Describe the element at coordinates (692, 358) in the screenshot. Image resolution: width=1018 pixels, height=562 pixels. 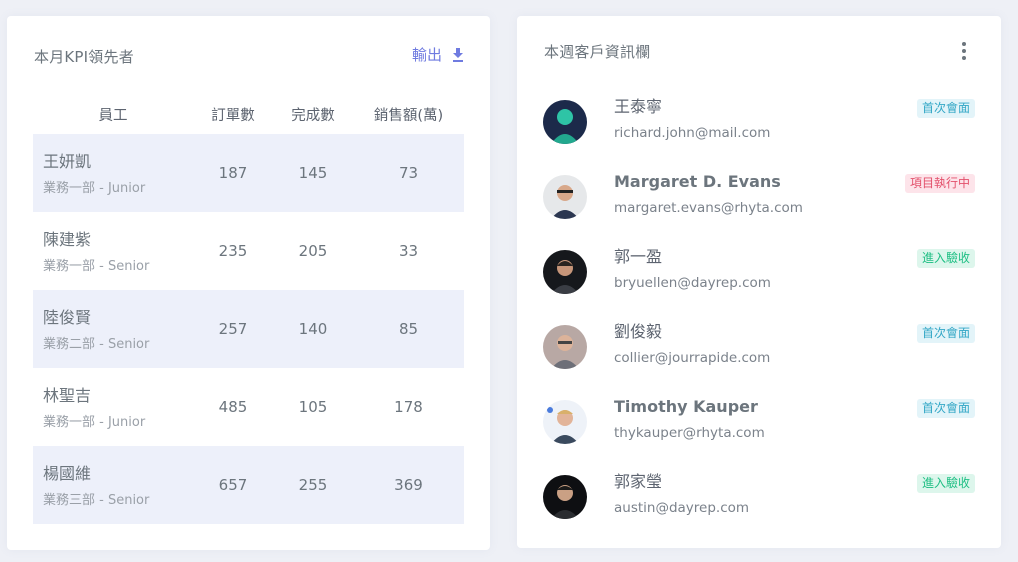
I see `client-email: collier@jourrapide.com` at that location.